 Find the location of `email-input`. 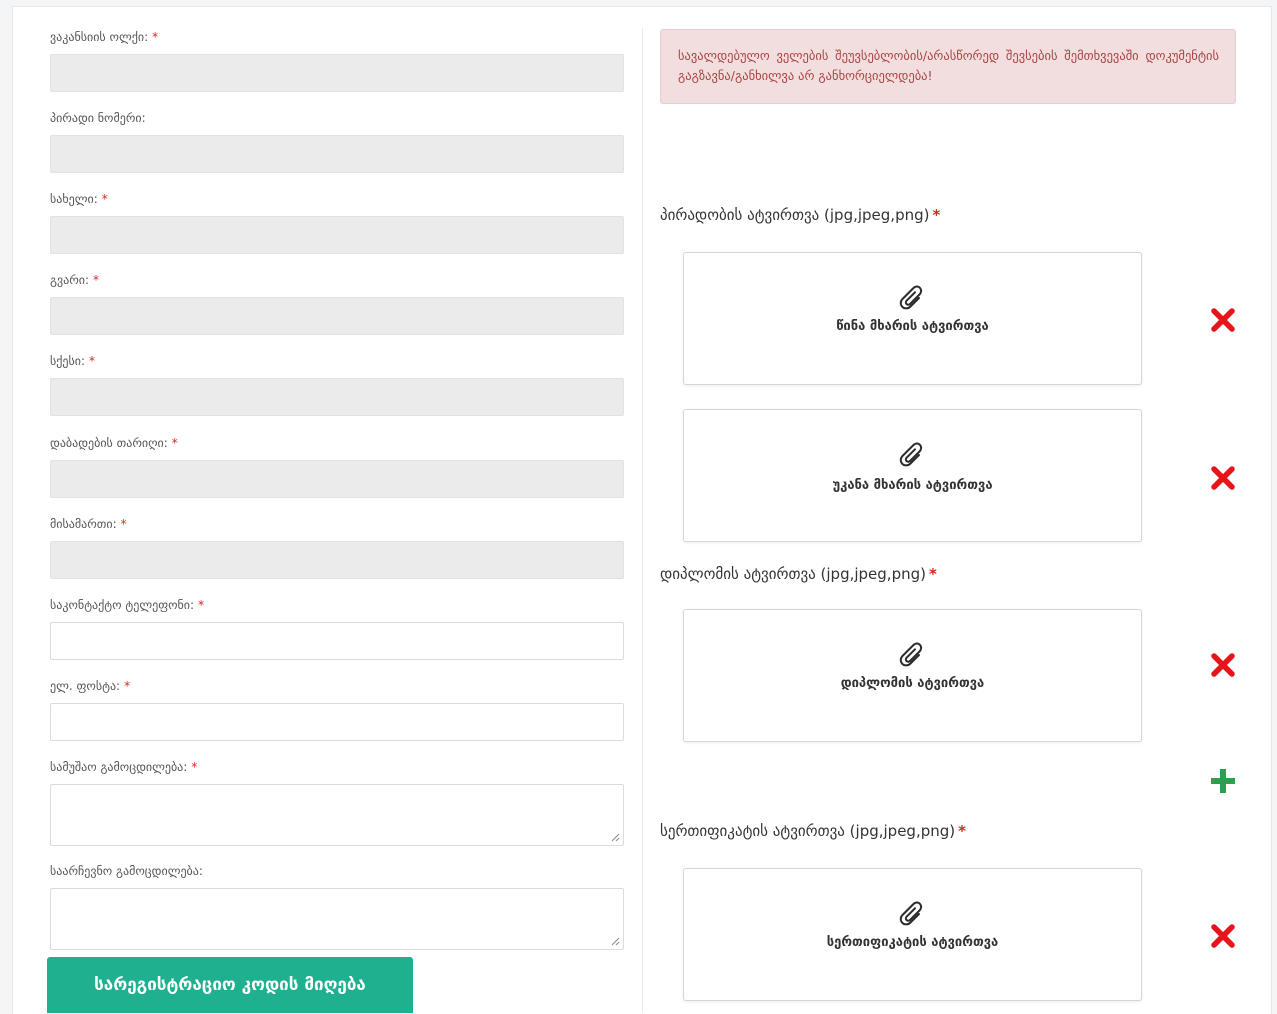

email-input is located at coordinates (337, 722).